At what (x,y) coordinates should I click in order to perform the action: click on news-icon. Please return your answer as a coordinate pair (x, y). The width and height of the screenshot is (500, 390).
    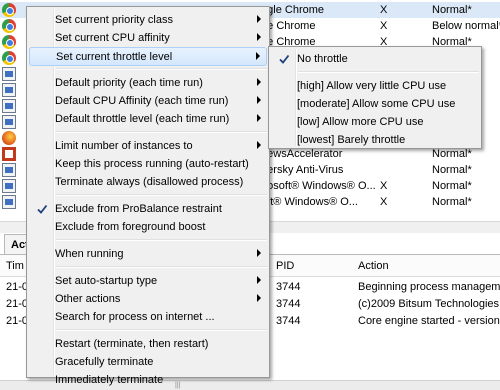
    Looking at the image, I should click on (9, 154).